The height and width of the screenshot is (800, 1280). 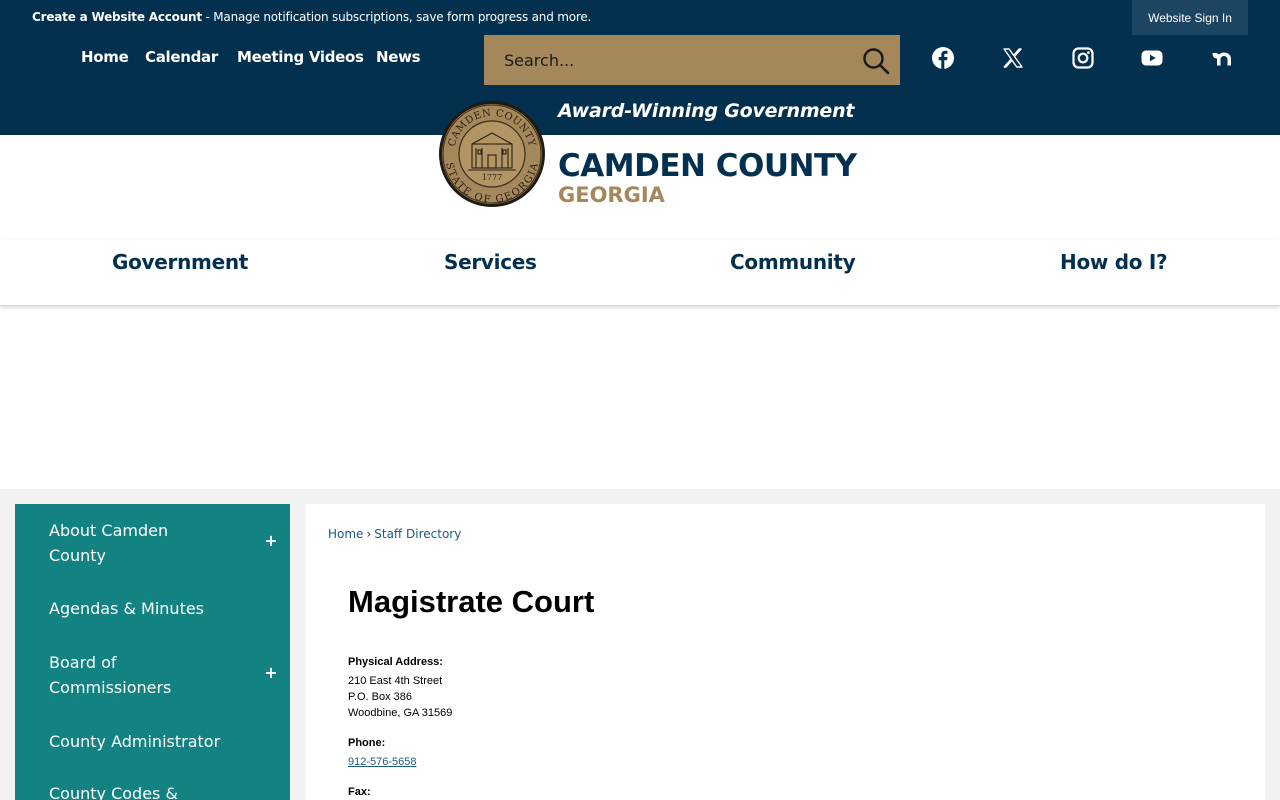 What do you see at coordinates (490, 262) in the screenshot?
I see `main-nav-services: Services` at bounding box center [490, 262].